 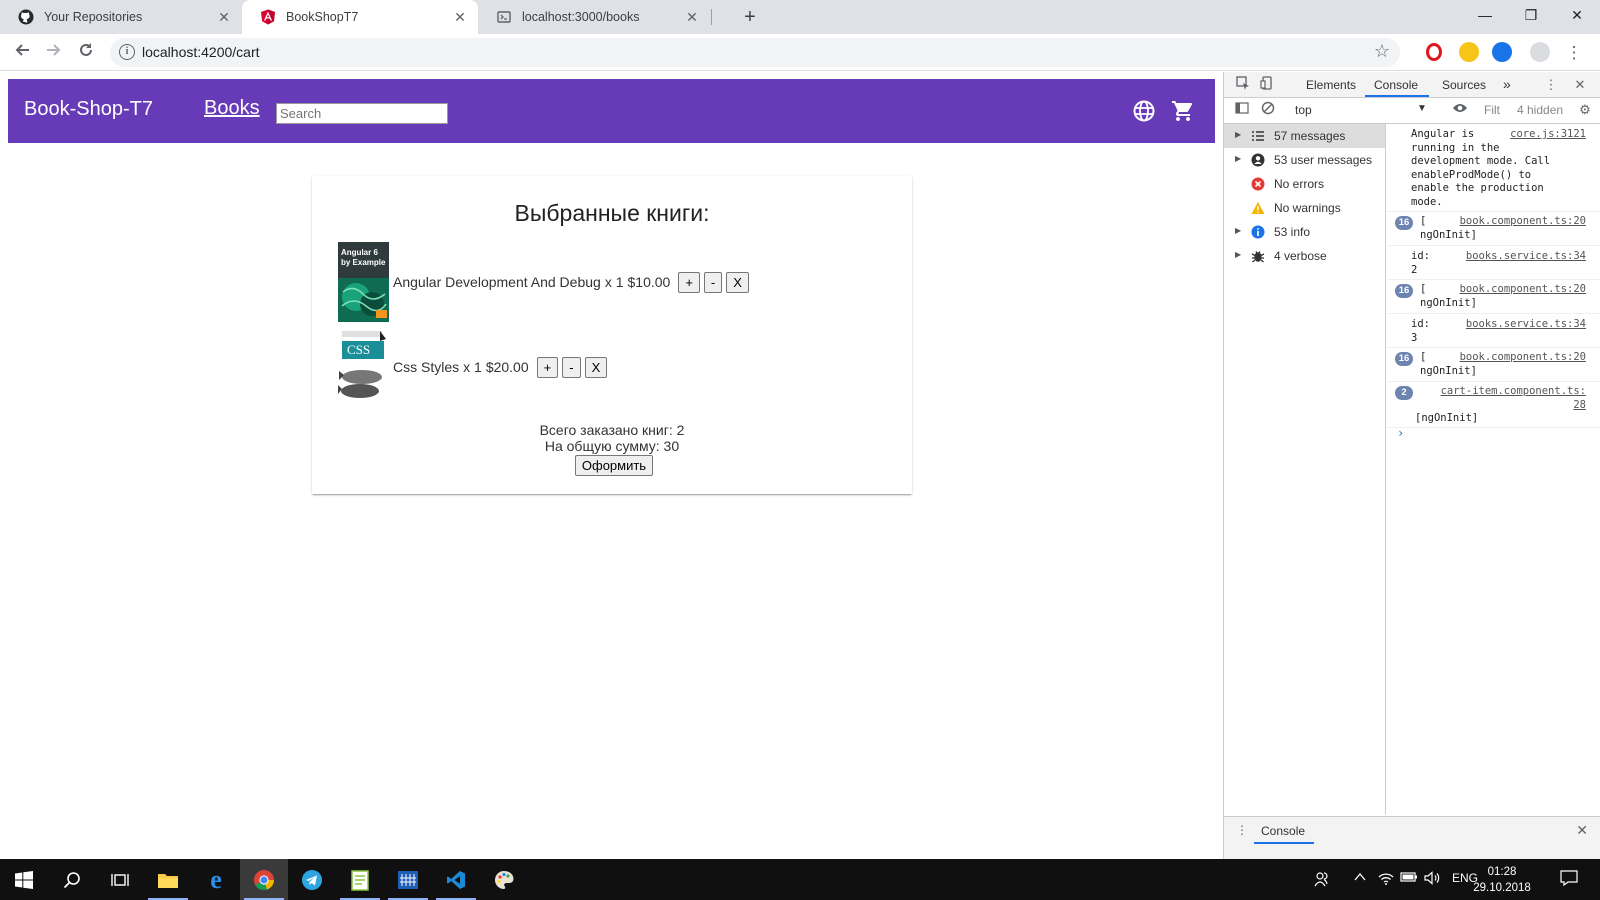 What do you see at coordinates (1299, 184) in the screenshot?
I see `sidebar-item-label: No errors` at bounding box center [1299, 184].